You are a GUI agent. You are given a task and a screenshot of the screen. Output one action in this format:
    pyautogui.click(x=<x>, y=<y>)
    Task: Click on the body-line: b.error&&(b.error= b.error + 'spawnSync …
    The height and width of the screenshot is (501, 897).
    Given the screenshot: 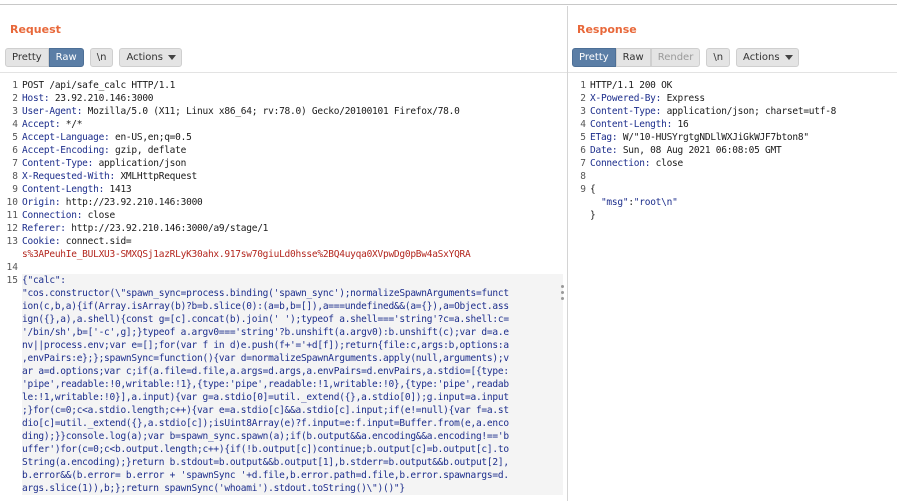 What is the action you would take?
    pyautogui.click(x=292, y=475)
    